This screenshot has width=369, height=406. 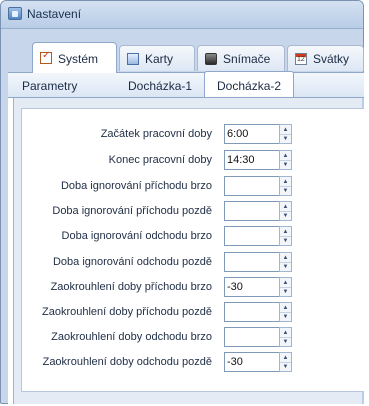 I want to click on round-arrival-early-input: -30, so click(x=252, y=287).